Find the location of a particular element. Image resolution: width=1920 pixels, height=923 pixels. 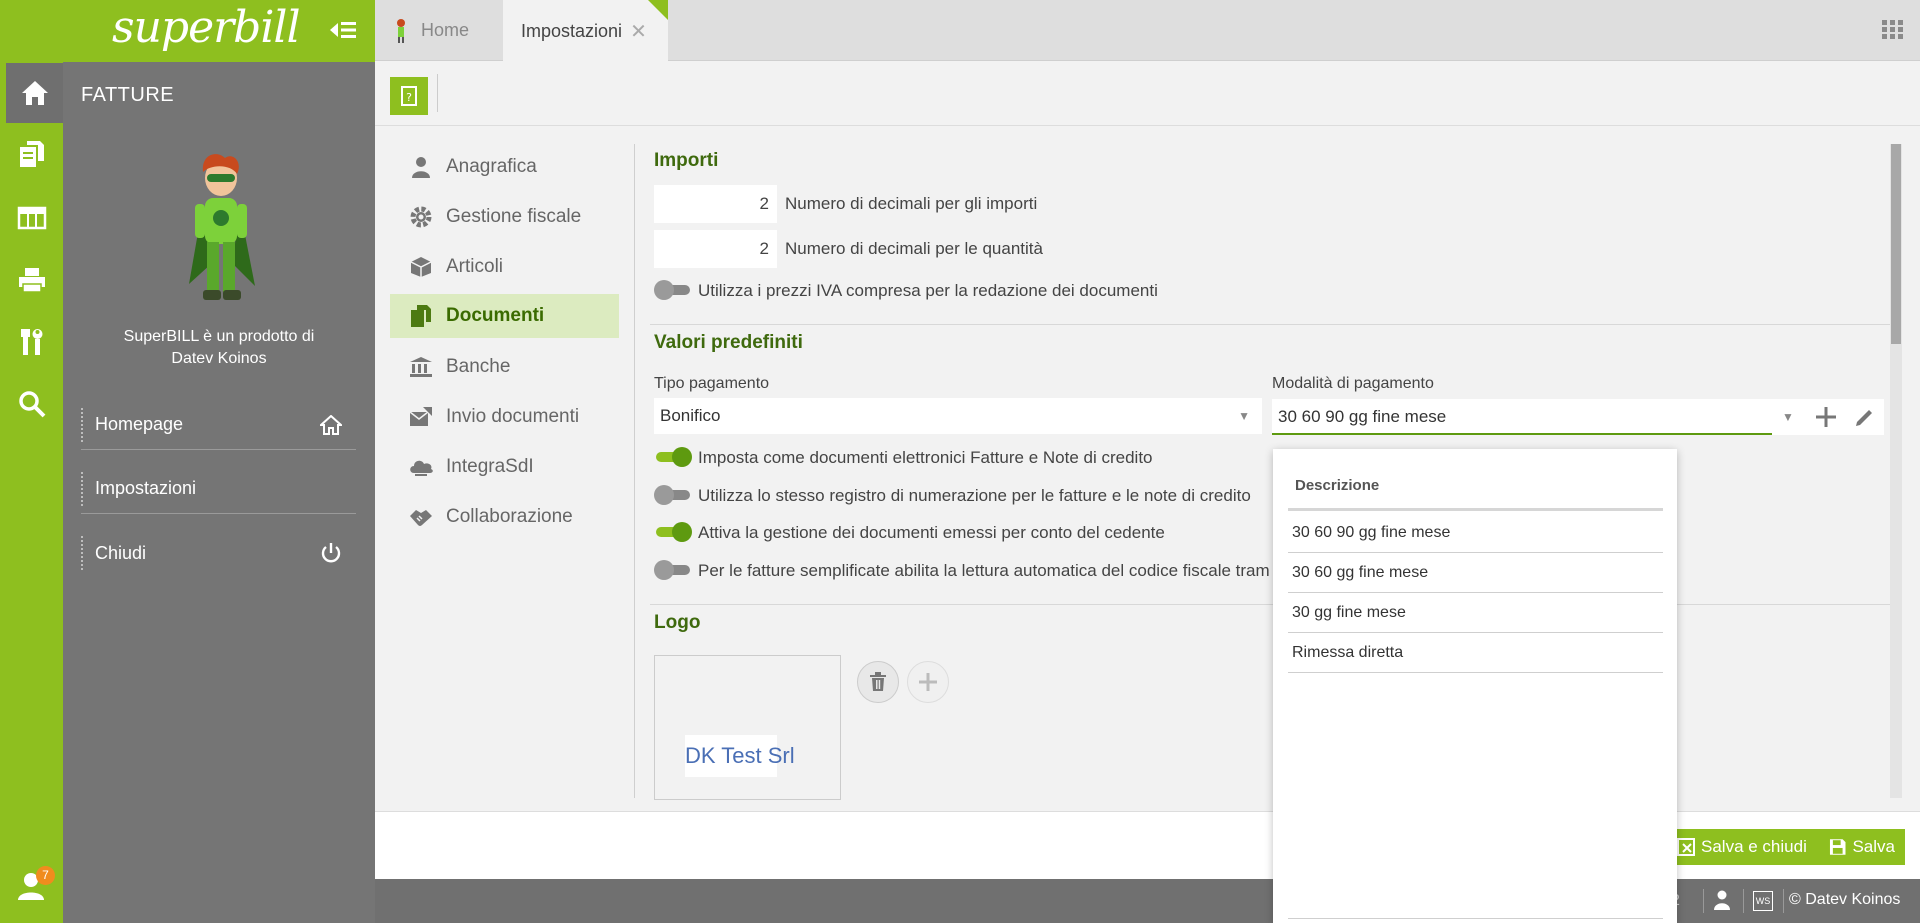

tab-label: Impostazioni is located at coordinates (572, 30).